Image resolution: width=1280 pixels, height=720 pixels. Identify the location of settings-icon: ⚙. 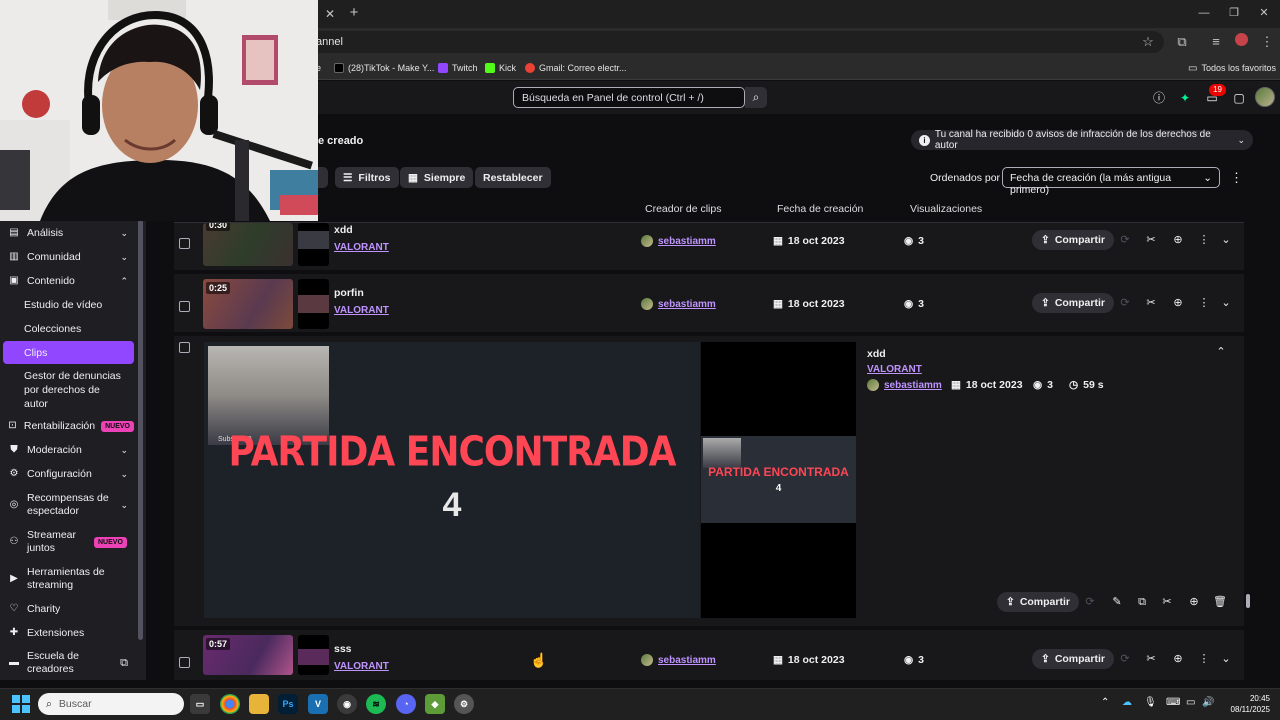
(464, 704).